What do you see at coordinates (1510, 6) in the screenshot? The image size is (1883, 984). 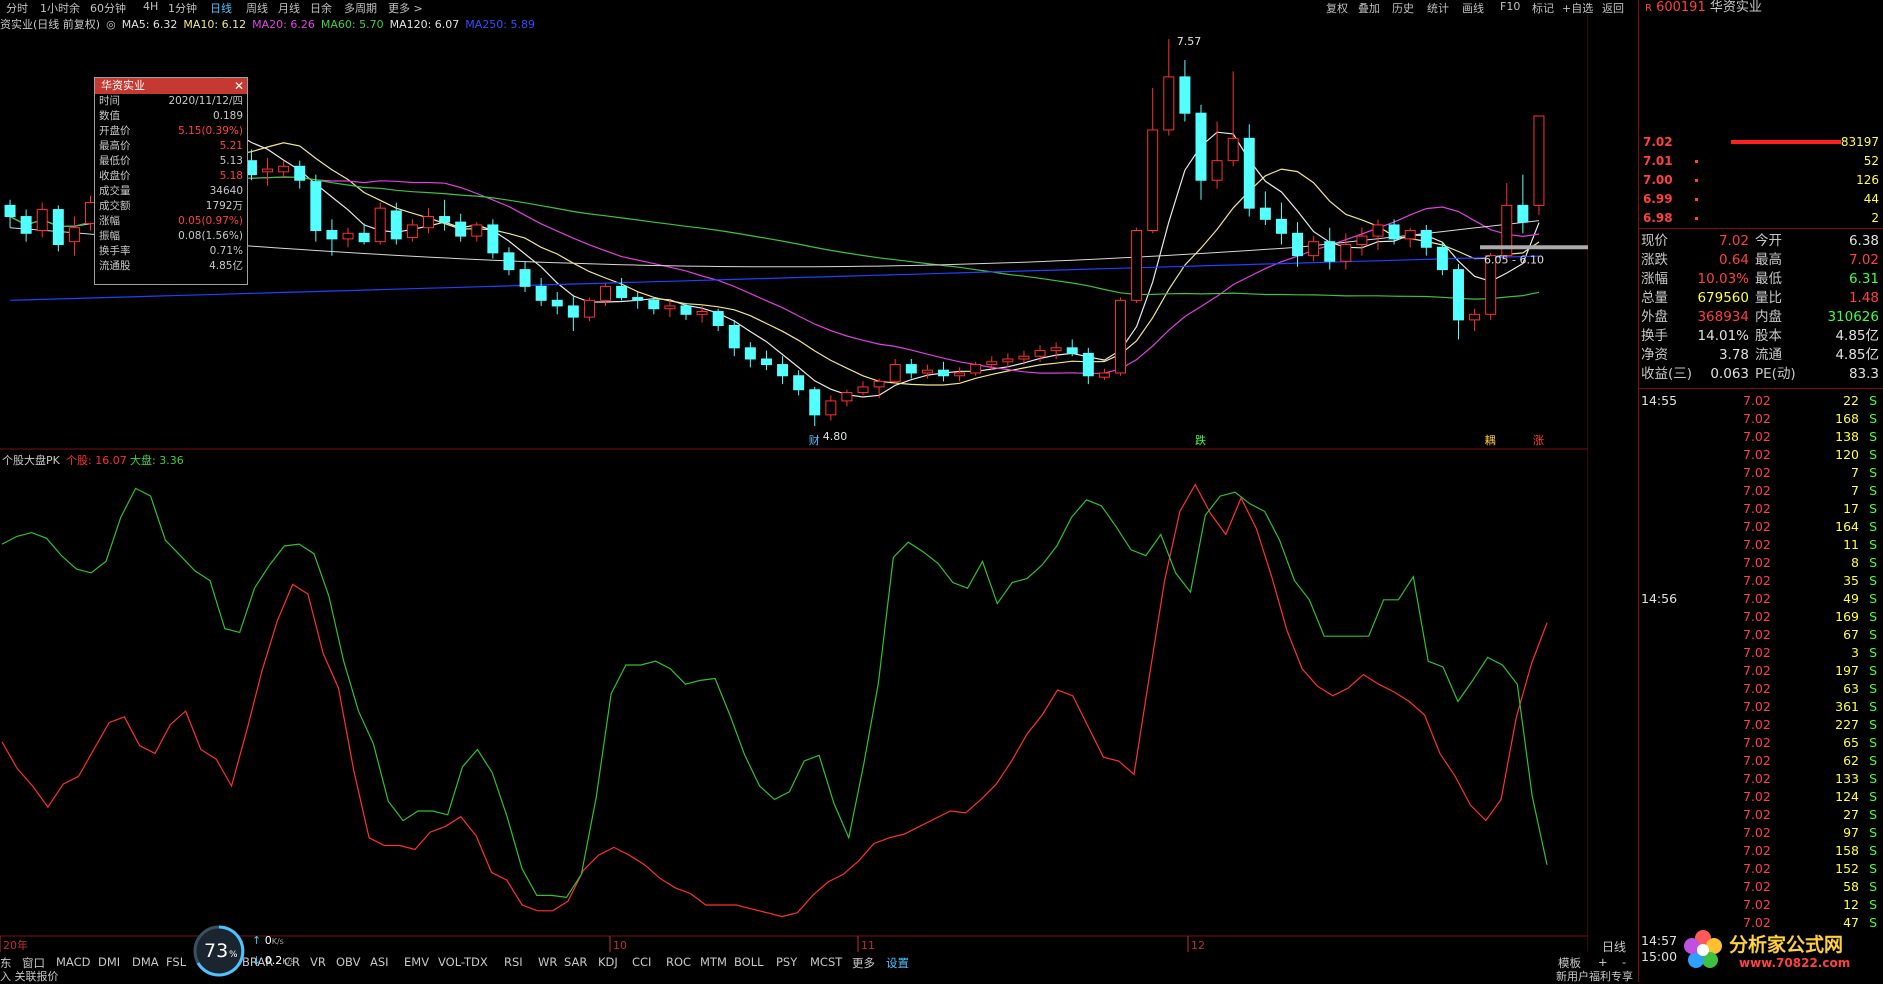 I see `tool-5: F10` at bounding box center [1510, 6].